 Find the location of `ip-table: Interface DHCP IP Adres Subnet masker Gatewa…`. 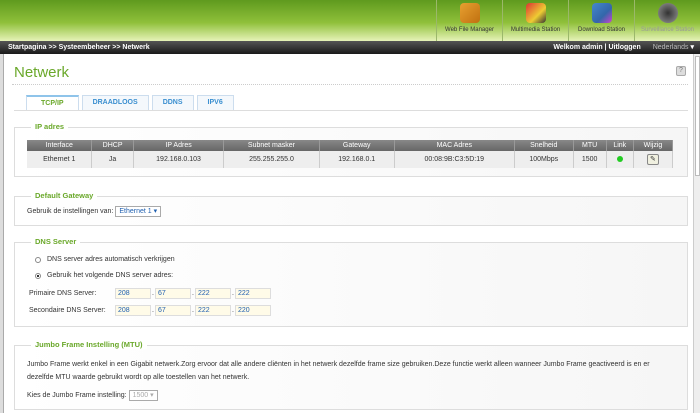

ip-table: Interface DHCP IP Adres Subnet masker Gatewa… is located at coordinates (350, 154).